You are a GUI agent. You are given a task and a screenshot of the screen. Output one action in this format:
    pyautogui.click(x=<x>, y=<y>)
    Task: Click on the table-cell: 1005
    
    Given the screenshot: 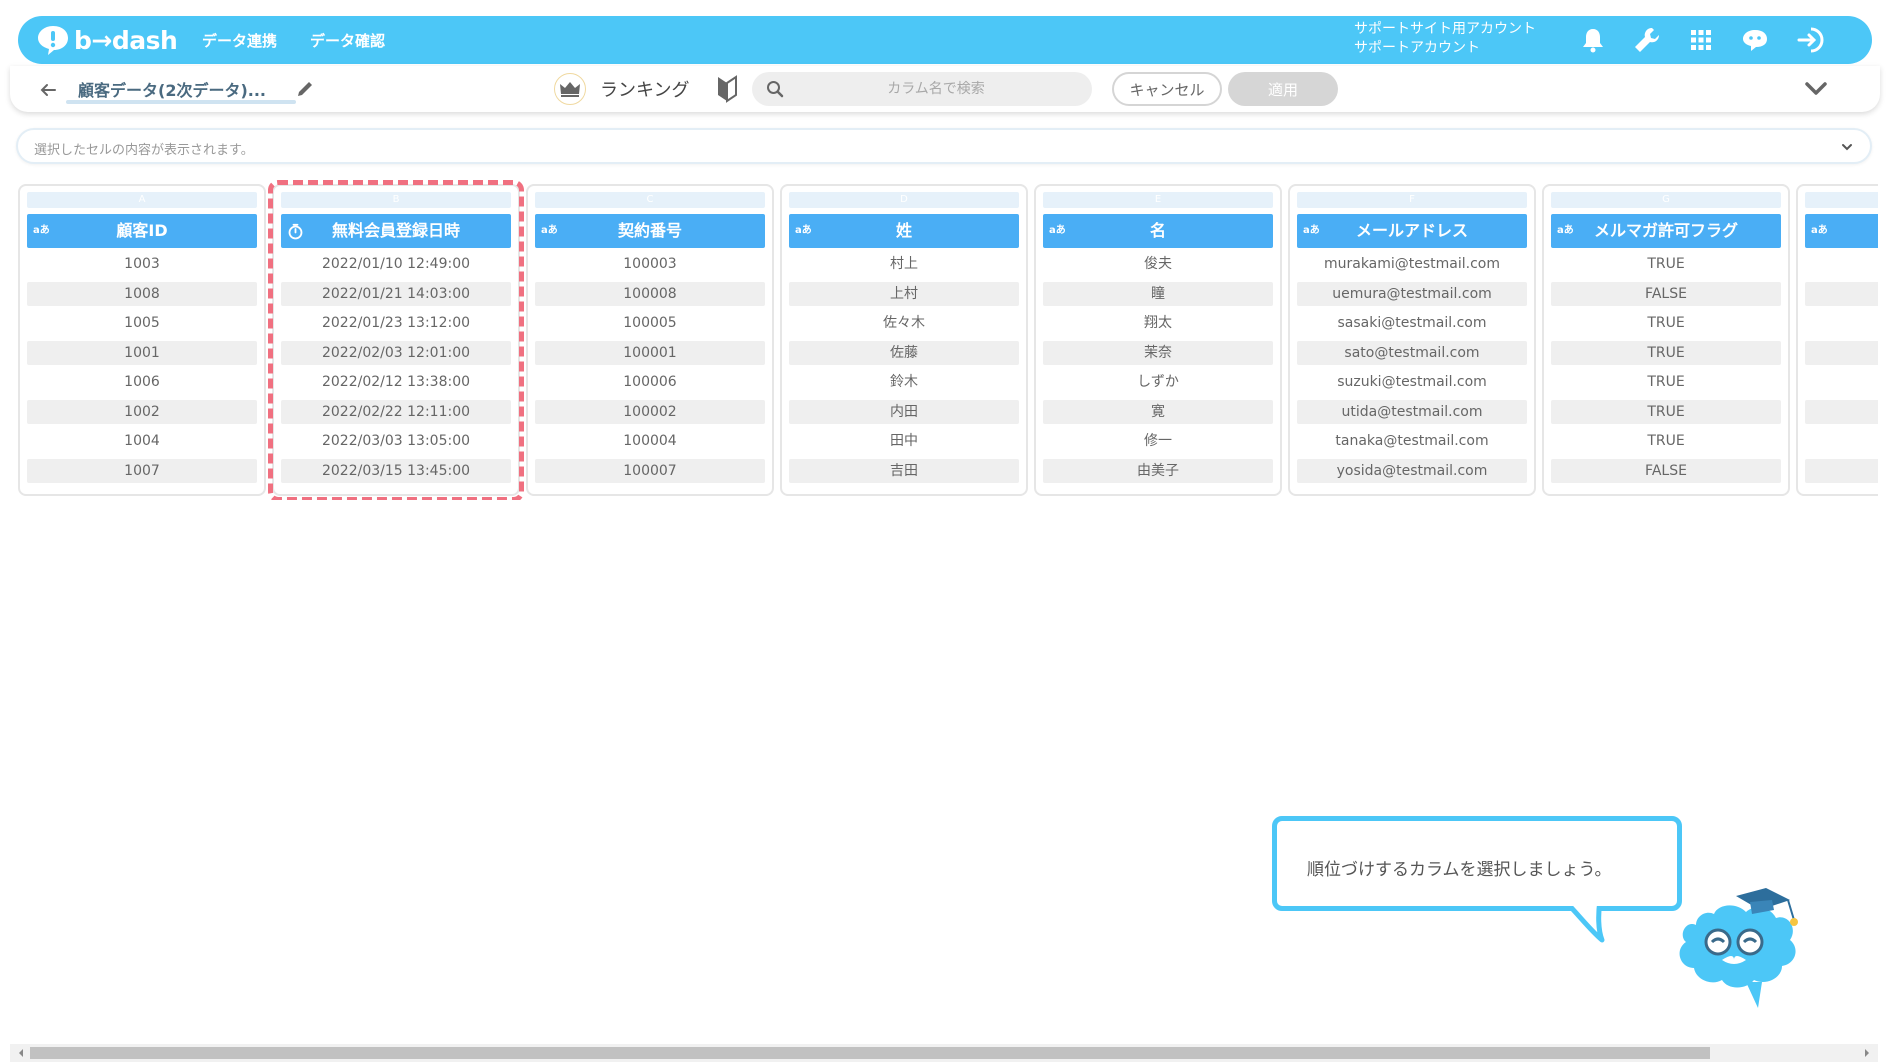 What is the action you would take?
    pyautogui.click(x=142, y=323)
    